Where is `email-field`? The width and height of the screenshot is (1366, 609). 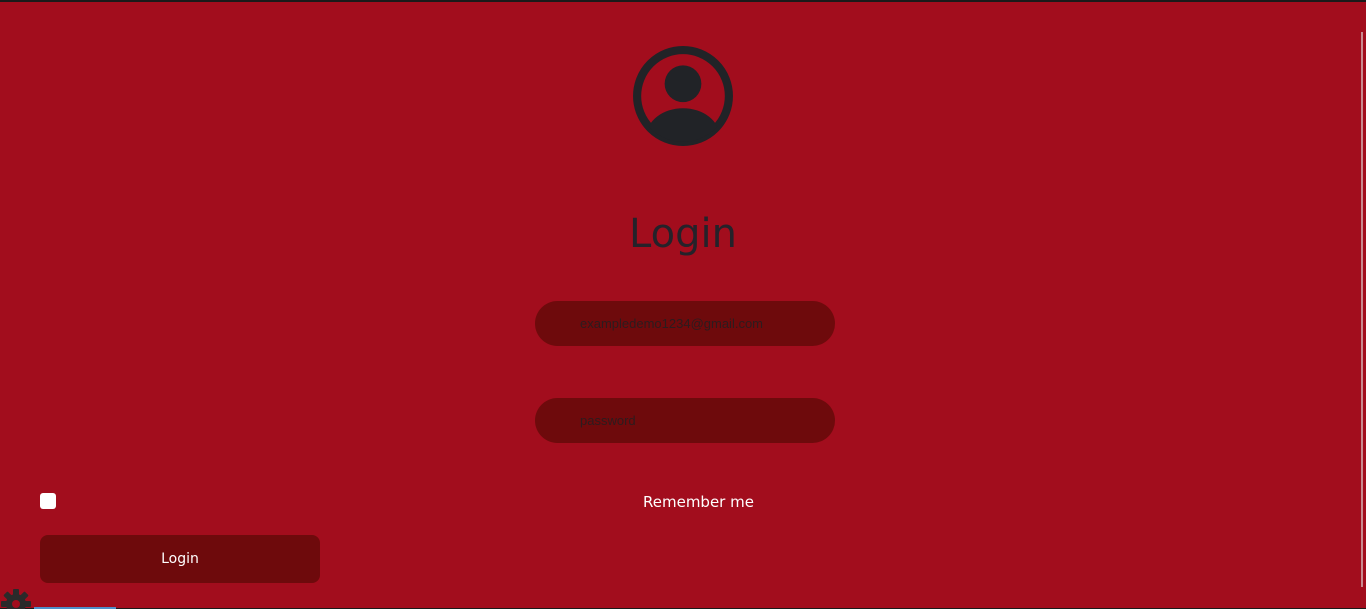
email-field is located at coordinates (707, 323).